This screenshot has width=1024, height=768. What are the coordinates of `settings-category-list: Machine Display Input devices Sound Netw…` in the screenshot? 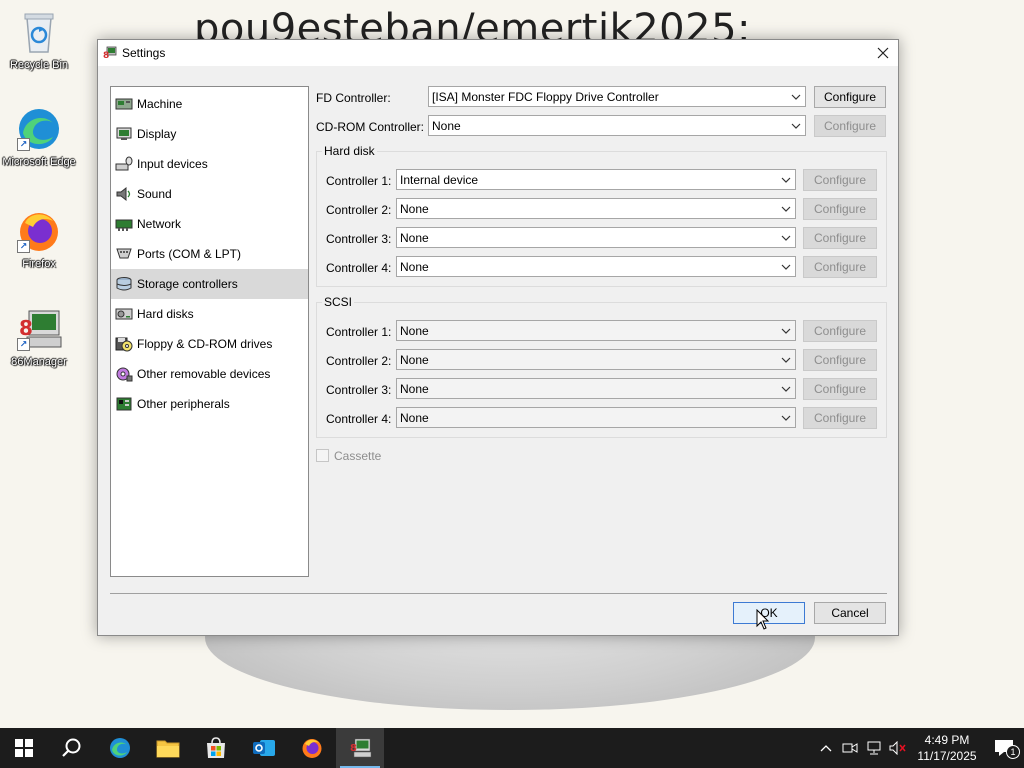 It's located at (209, 331).